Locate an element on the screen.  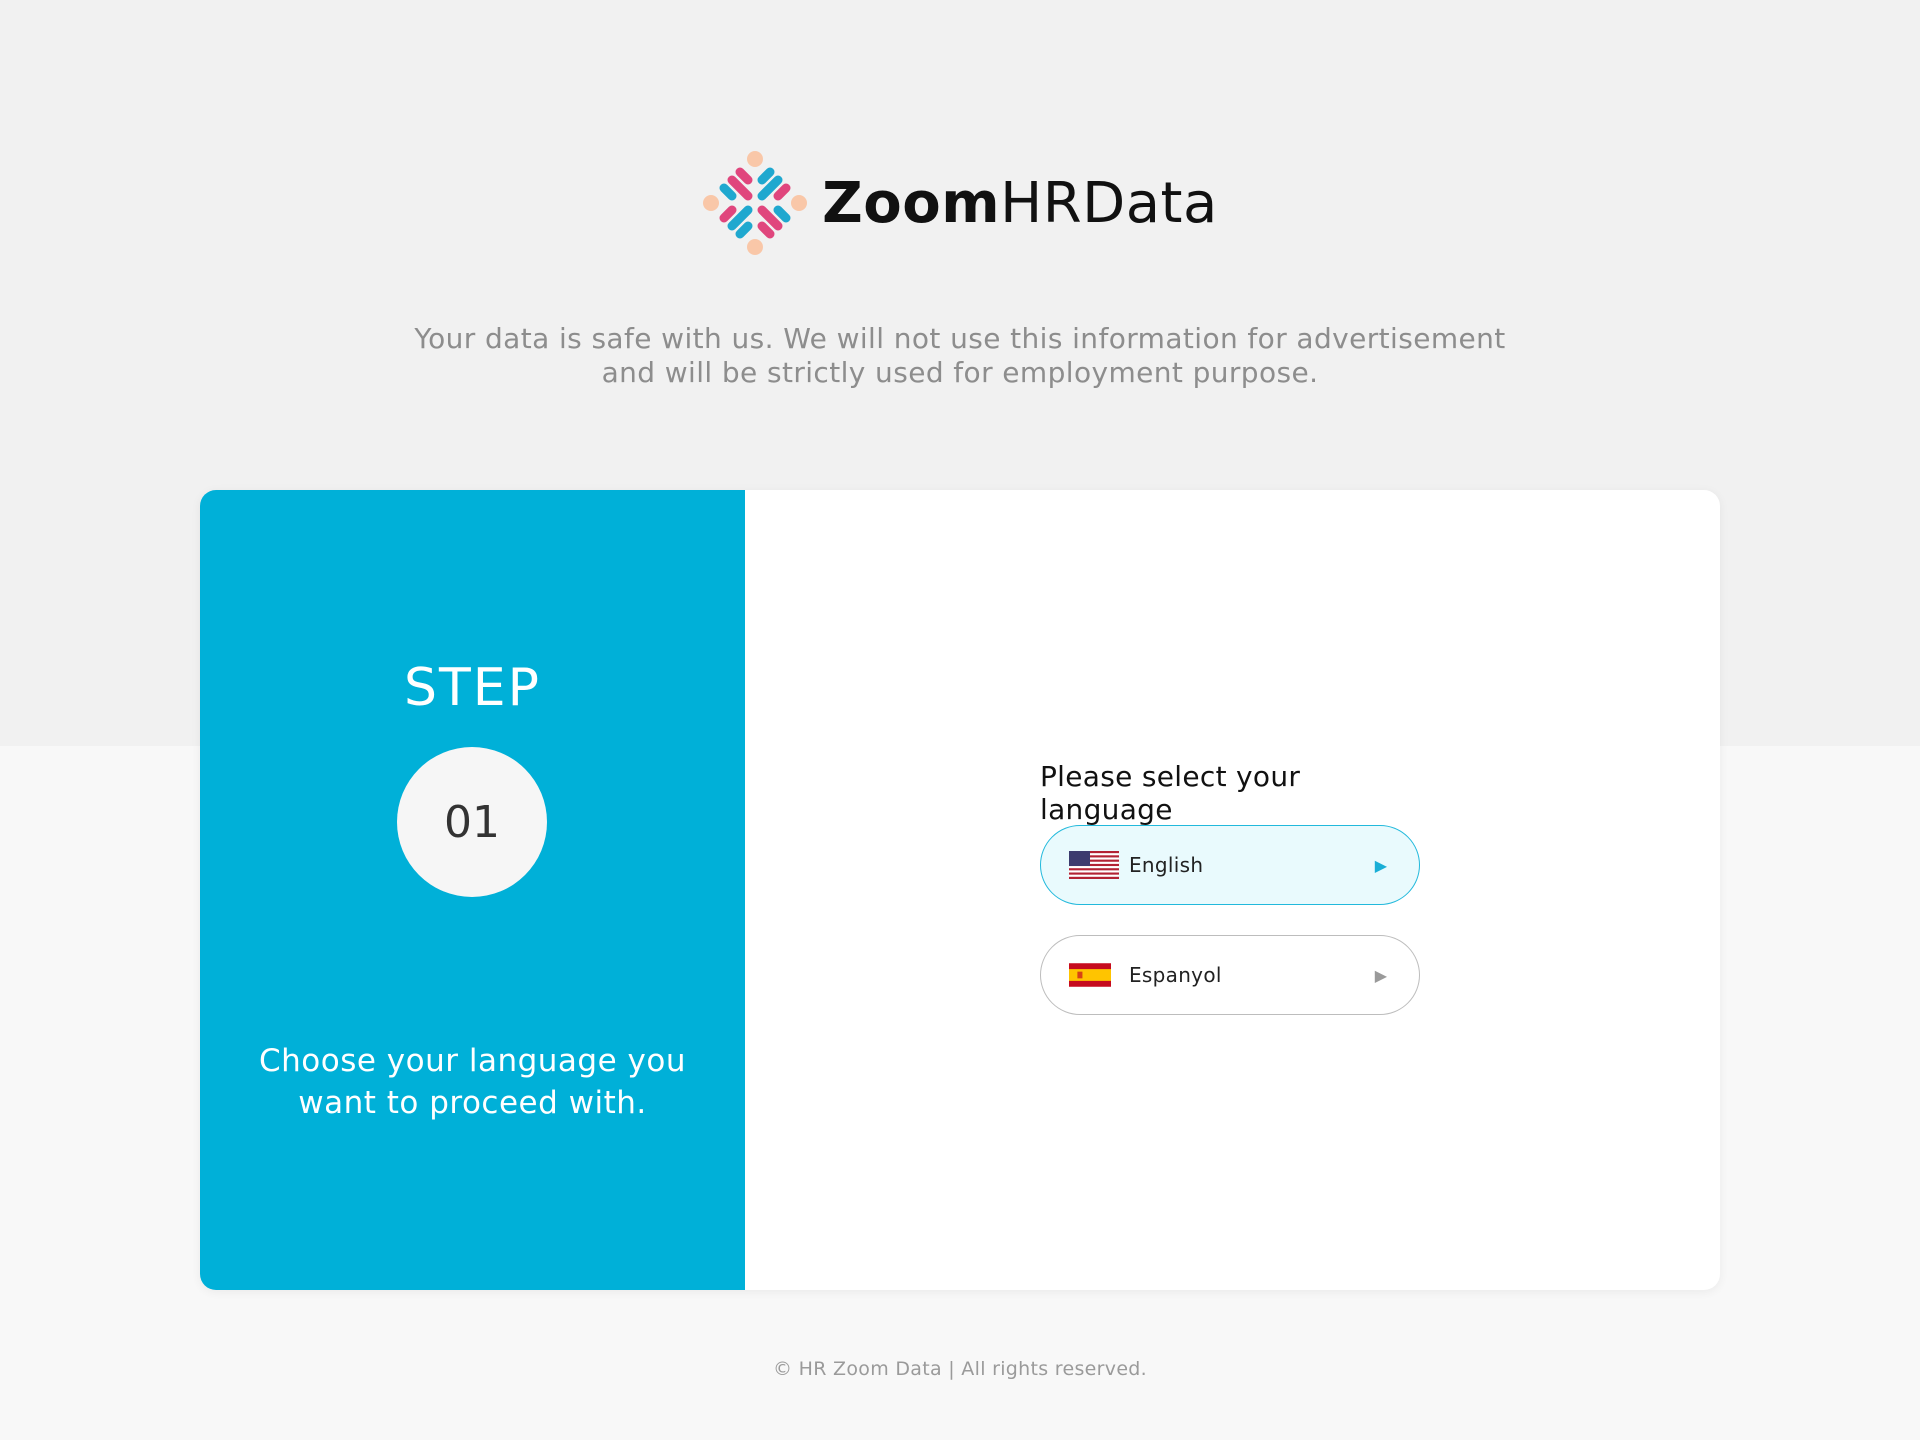
step-description-line-1: Choose your language you is located at coordinates (472, 1061).